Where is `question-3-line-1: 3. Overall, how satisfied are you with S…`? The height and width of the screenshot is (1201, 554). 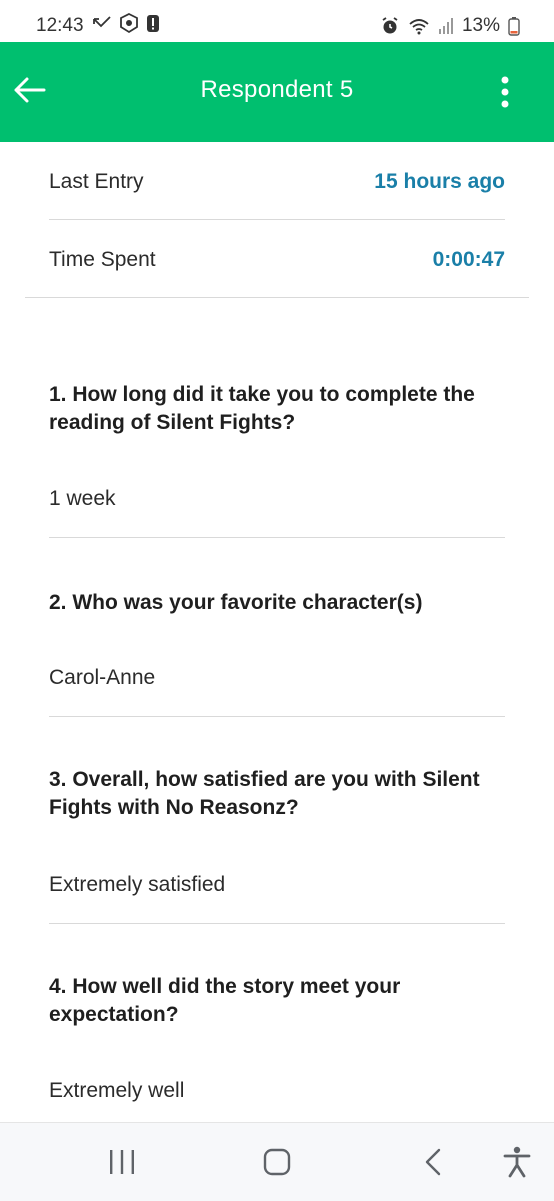
question-3-line-1: 3. Overall, how satisfied are you with S… is located at coordinates (264, 779).